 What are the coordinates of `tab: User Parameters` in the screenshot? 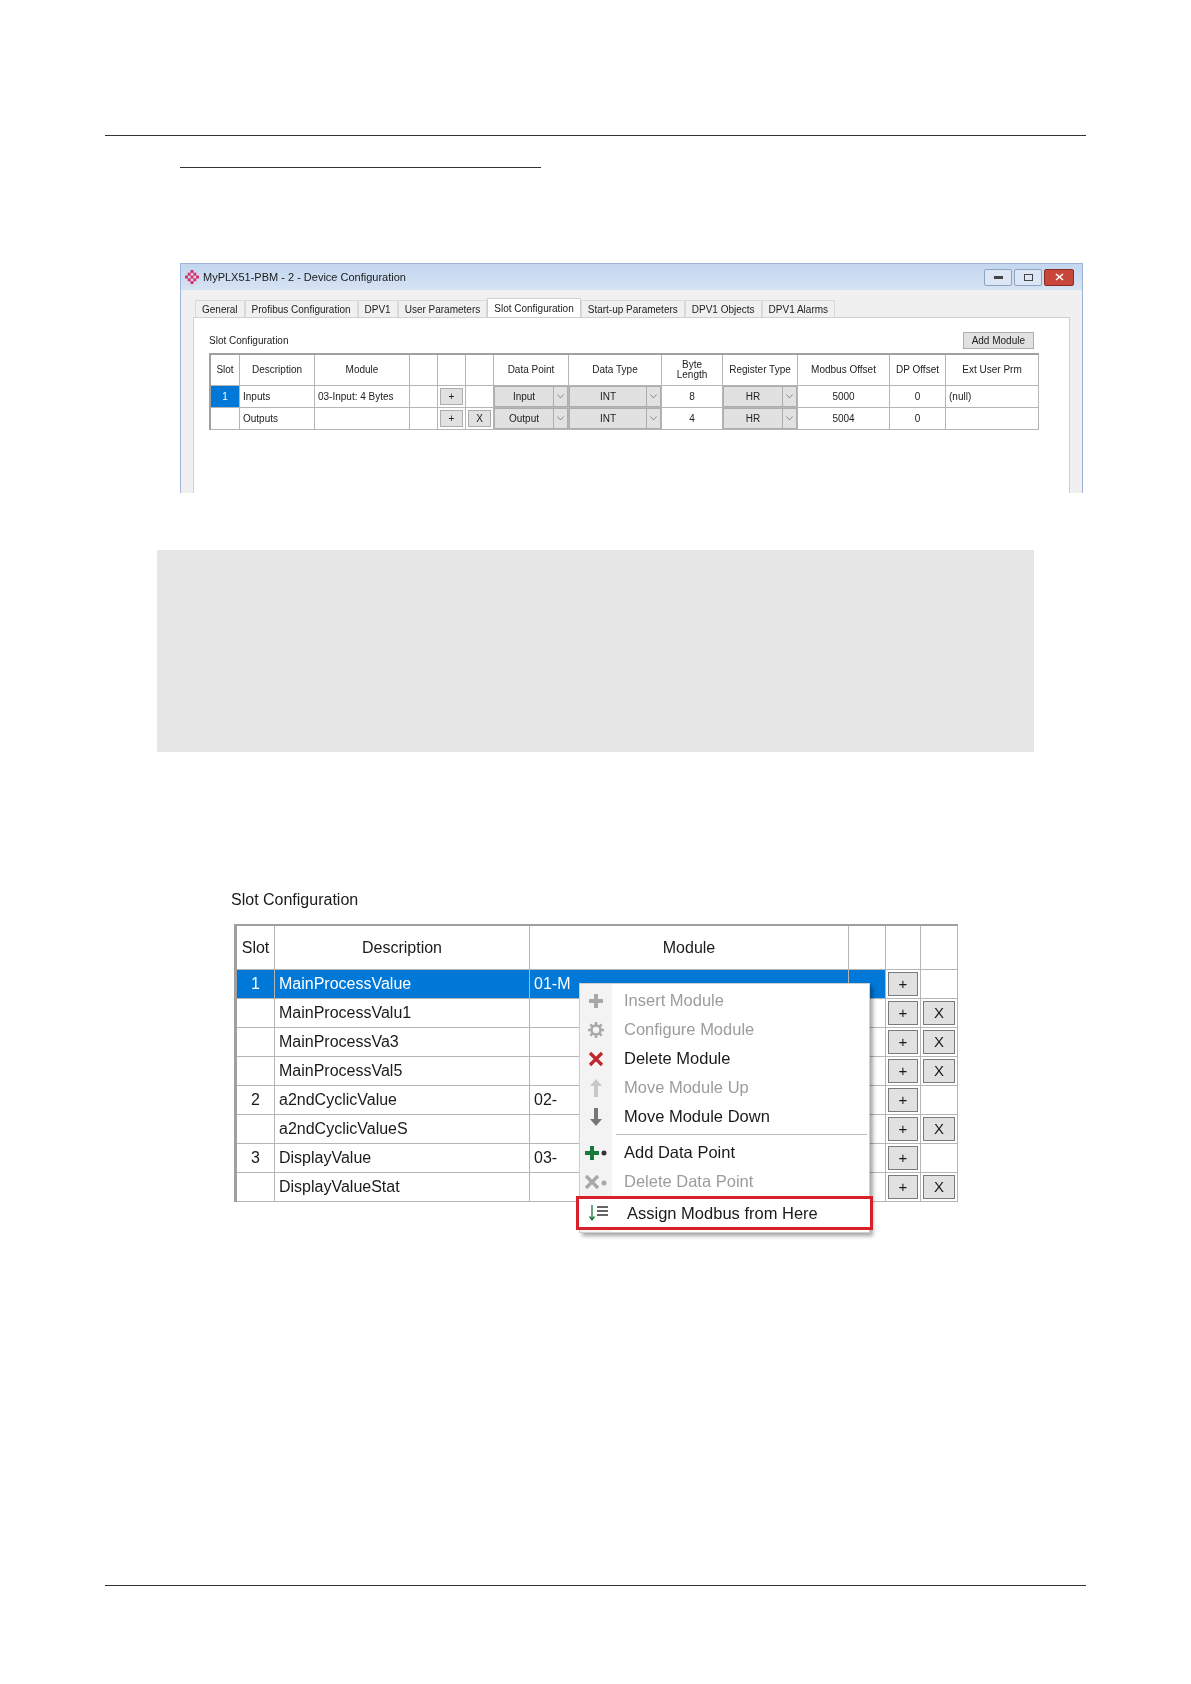 It's located at (442, 308).